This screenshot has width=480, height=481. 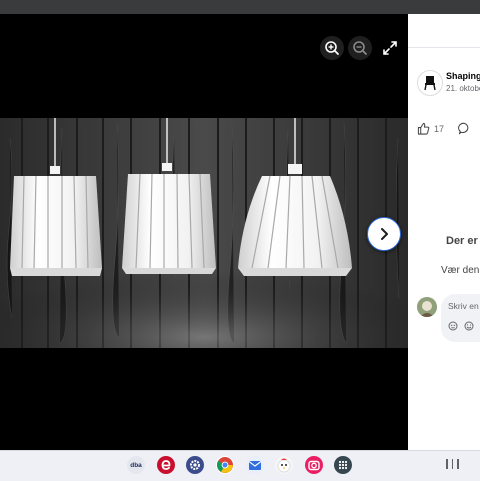 I want to click on comment-icon, so click(x=463, y=128).